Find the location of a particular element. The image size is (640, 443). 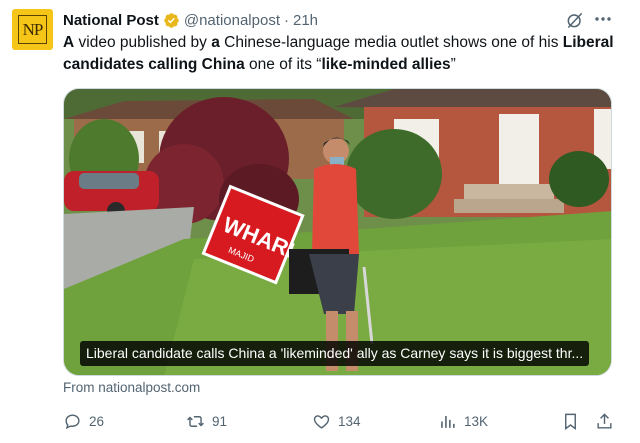

retweet-icon is located at coordinates (195, 421).